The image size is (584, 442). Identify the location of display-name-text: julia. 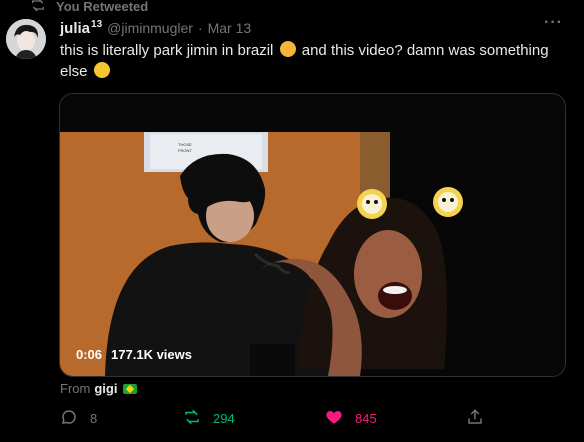
(75, 28).